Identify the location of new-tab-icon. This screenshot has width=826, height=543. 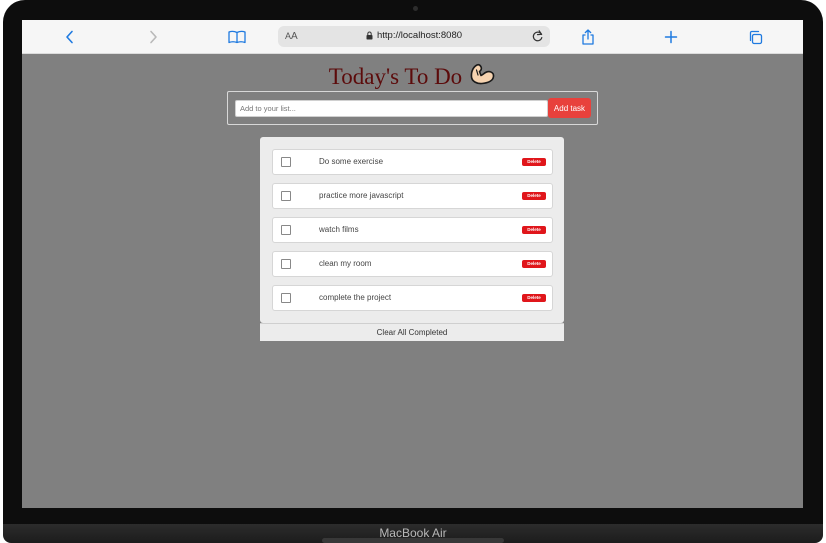
(671, 37).